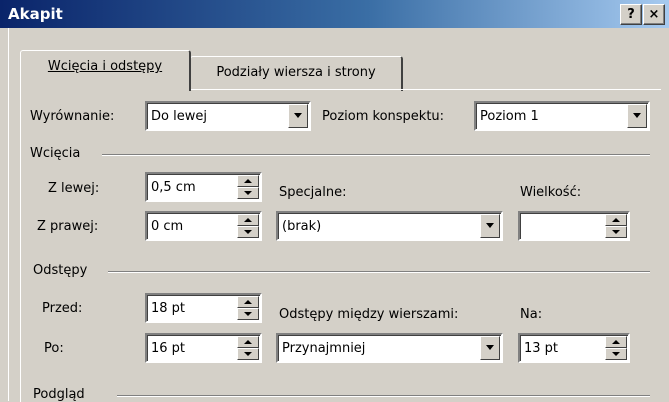 The width and height of the screenshot is (669, 402). What do you see at coordinates (74, 188) in the screenshot?
I see `indent-left-label: Z lewej:` at bounding box center [74, 188].